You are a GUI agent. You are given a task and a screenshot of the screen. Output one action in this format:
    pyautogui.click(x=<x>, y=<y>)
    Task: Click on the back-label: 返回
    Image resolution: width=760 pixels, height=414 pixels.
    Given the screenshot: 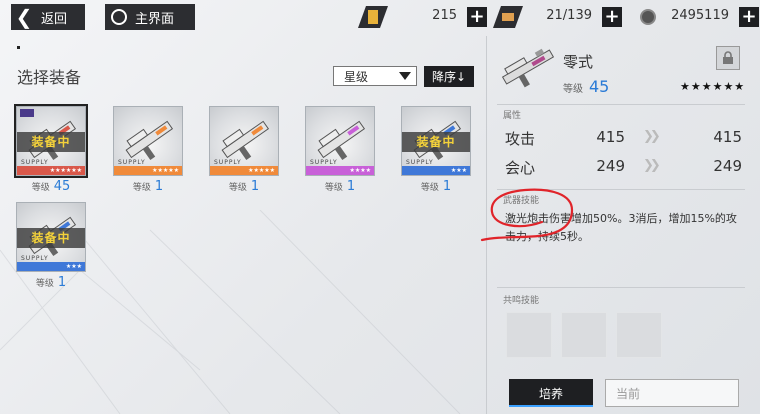 What is the action you would take?
    pyautogui.click(x=54, y=19)
    